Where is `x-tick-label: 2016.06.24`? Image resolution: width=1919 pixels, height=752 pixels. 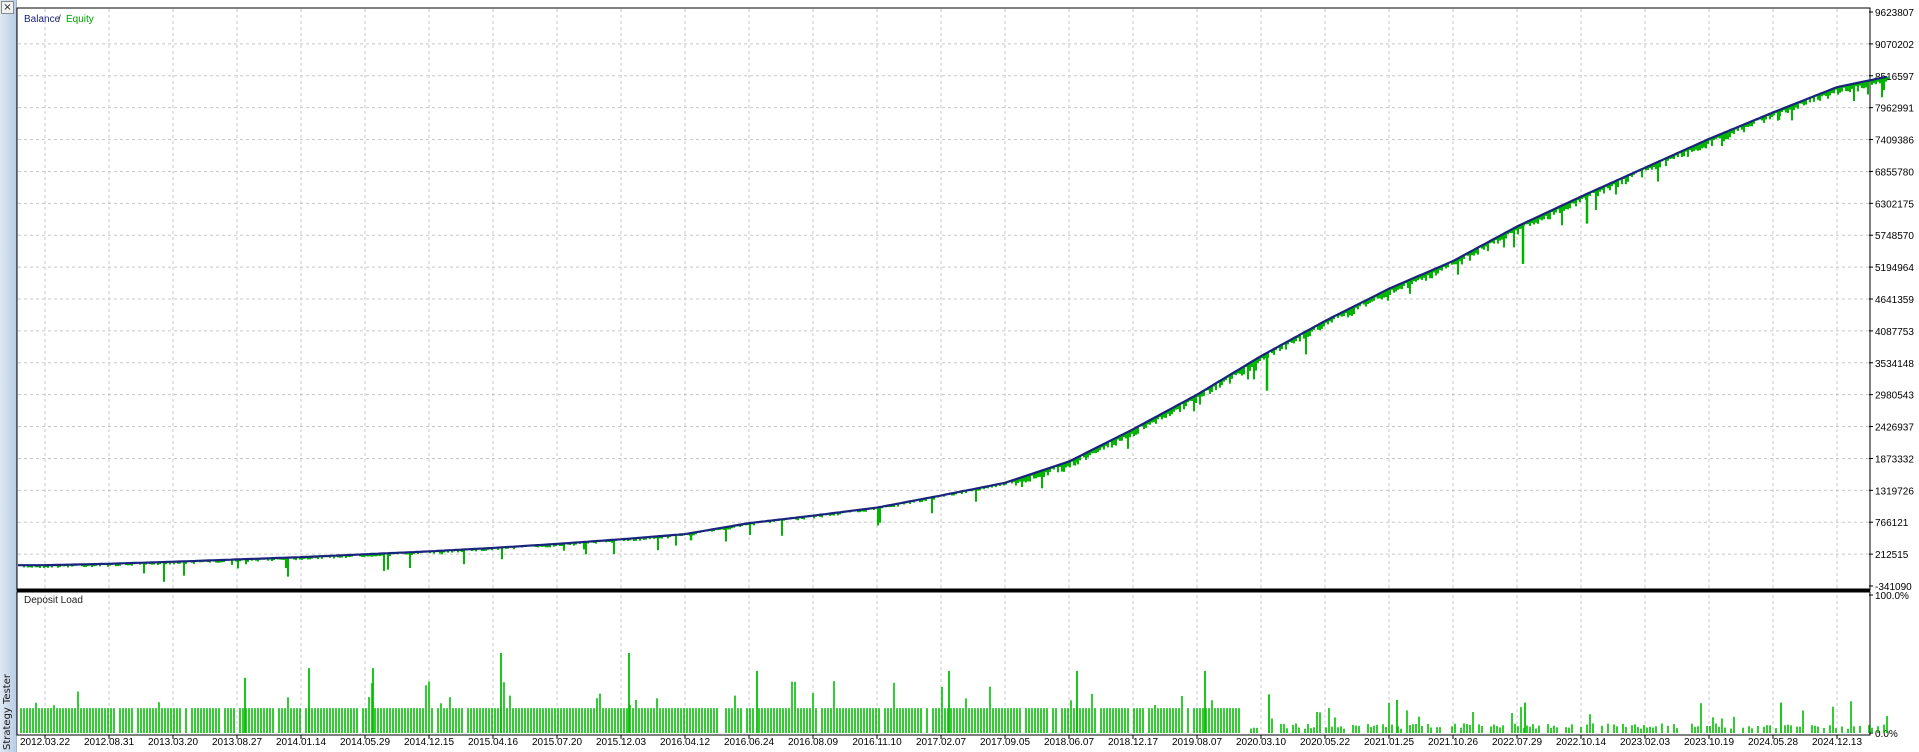
x-tick-label: 2016.06.24 is located at coordinates (749, 742).